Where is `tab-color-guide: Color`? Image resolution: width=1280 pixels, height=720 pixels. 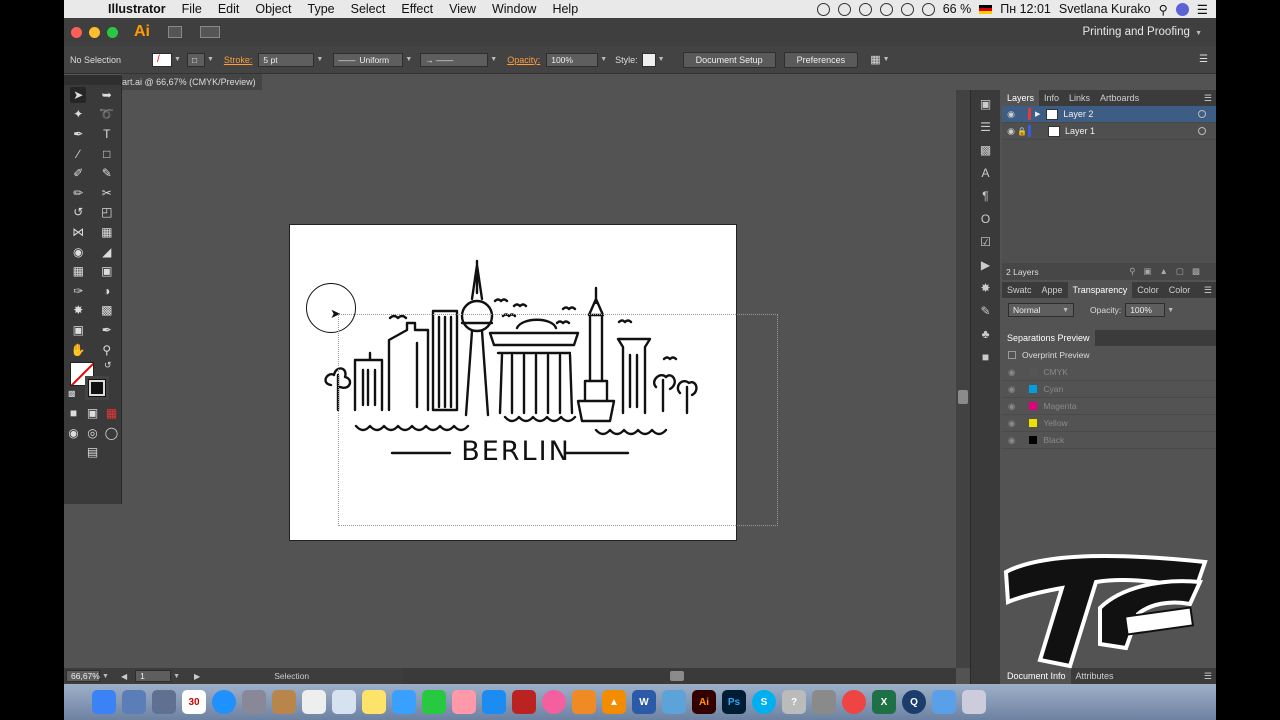 tab-color-guide: Color is located at coordinates (1180, 290).